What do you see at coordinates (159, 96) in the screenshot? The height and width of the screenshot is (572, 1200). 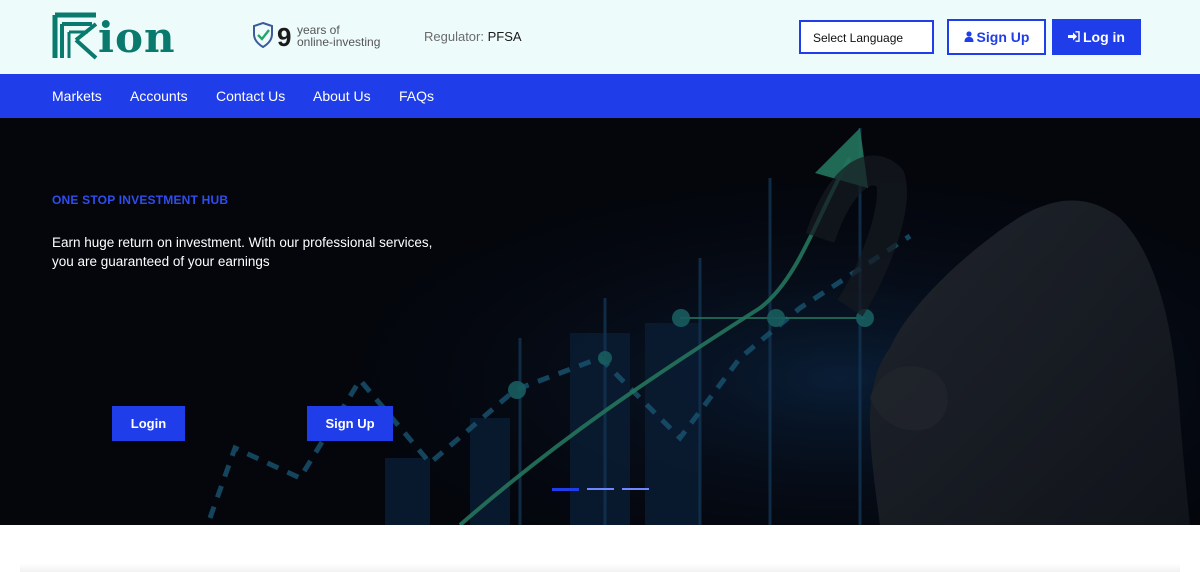 I see `nav-item-accounts: Accounts` at bounding box center [159, 96].